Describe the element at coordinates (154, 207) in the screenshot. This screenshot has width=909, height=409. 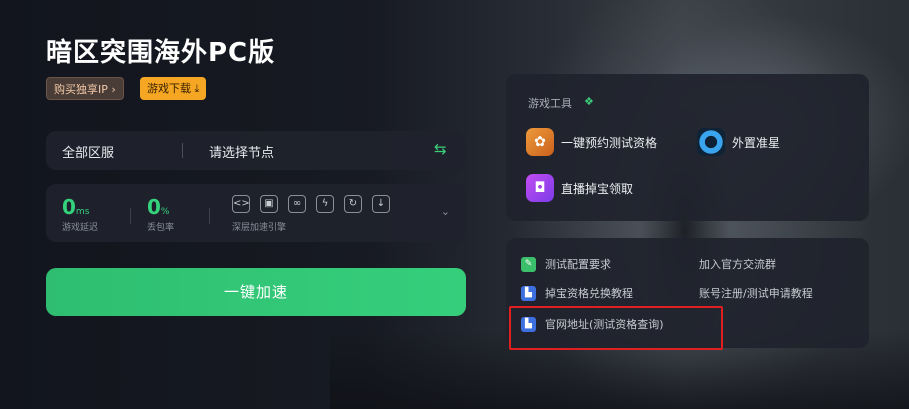
I see `packet-loss-value: 0` at that location.